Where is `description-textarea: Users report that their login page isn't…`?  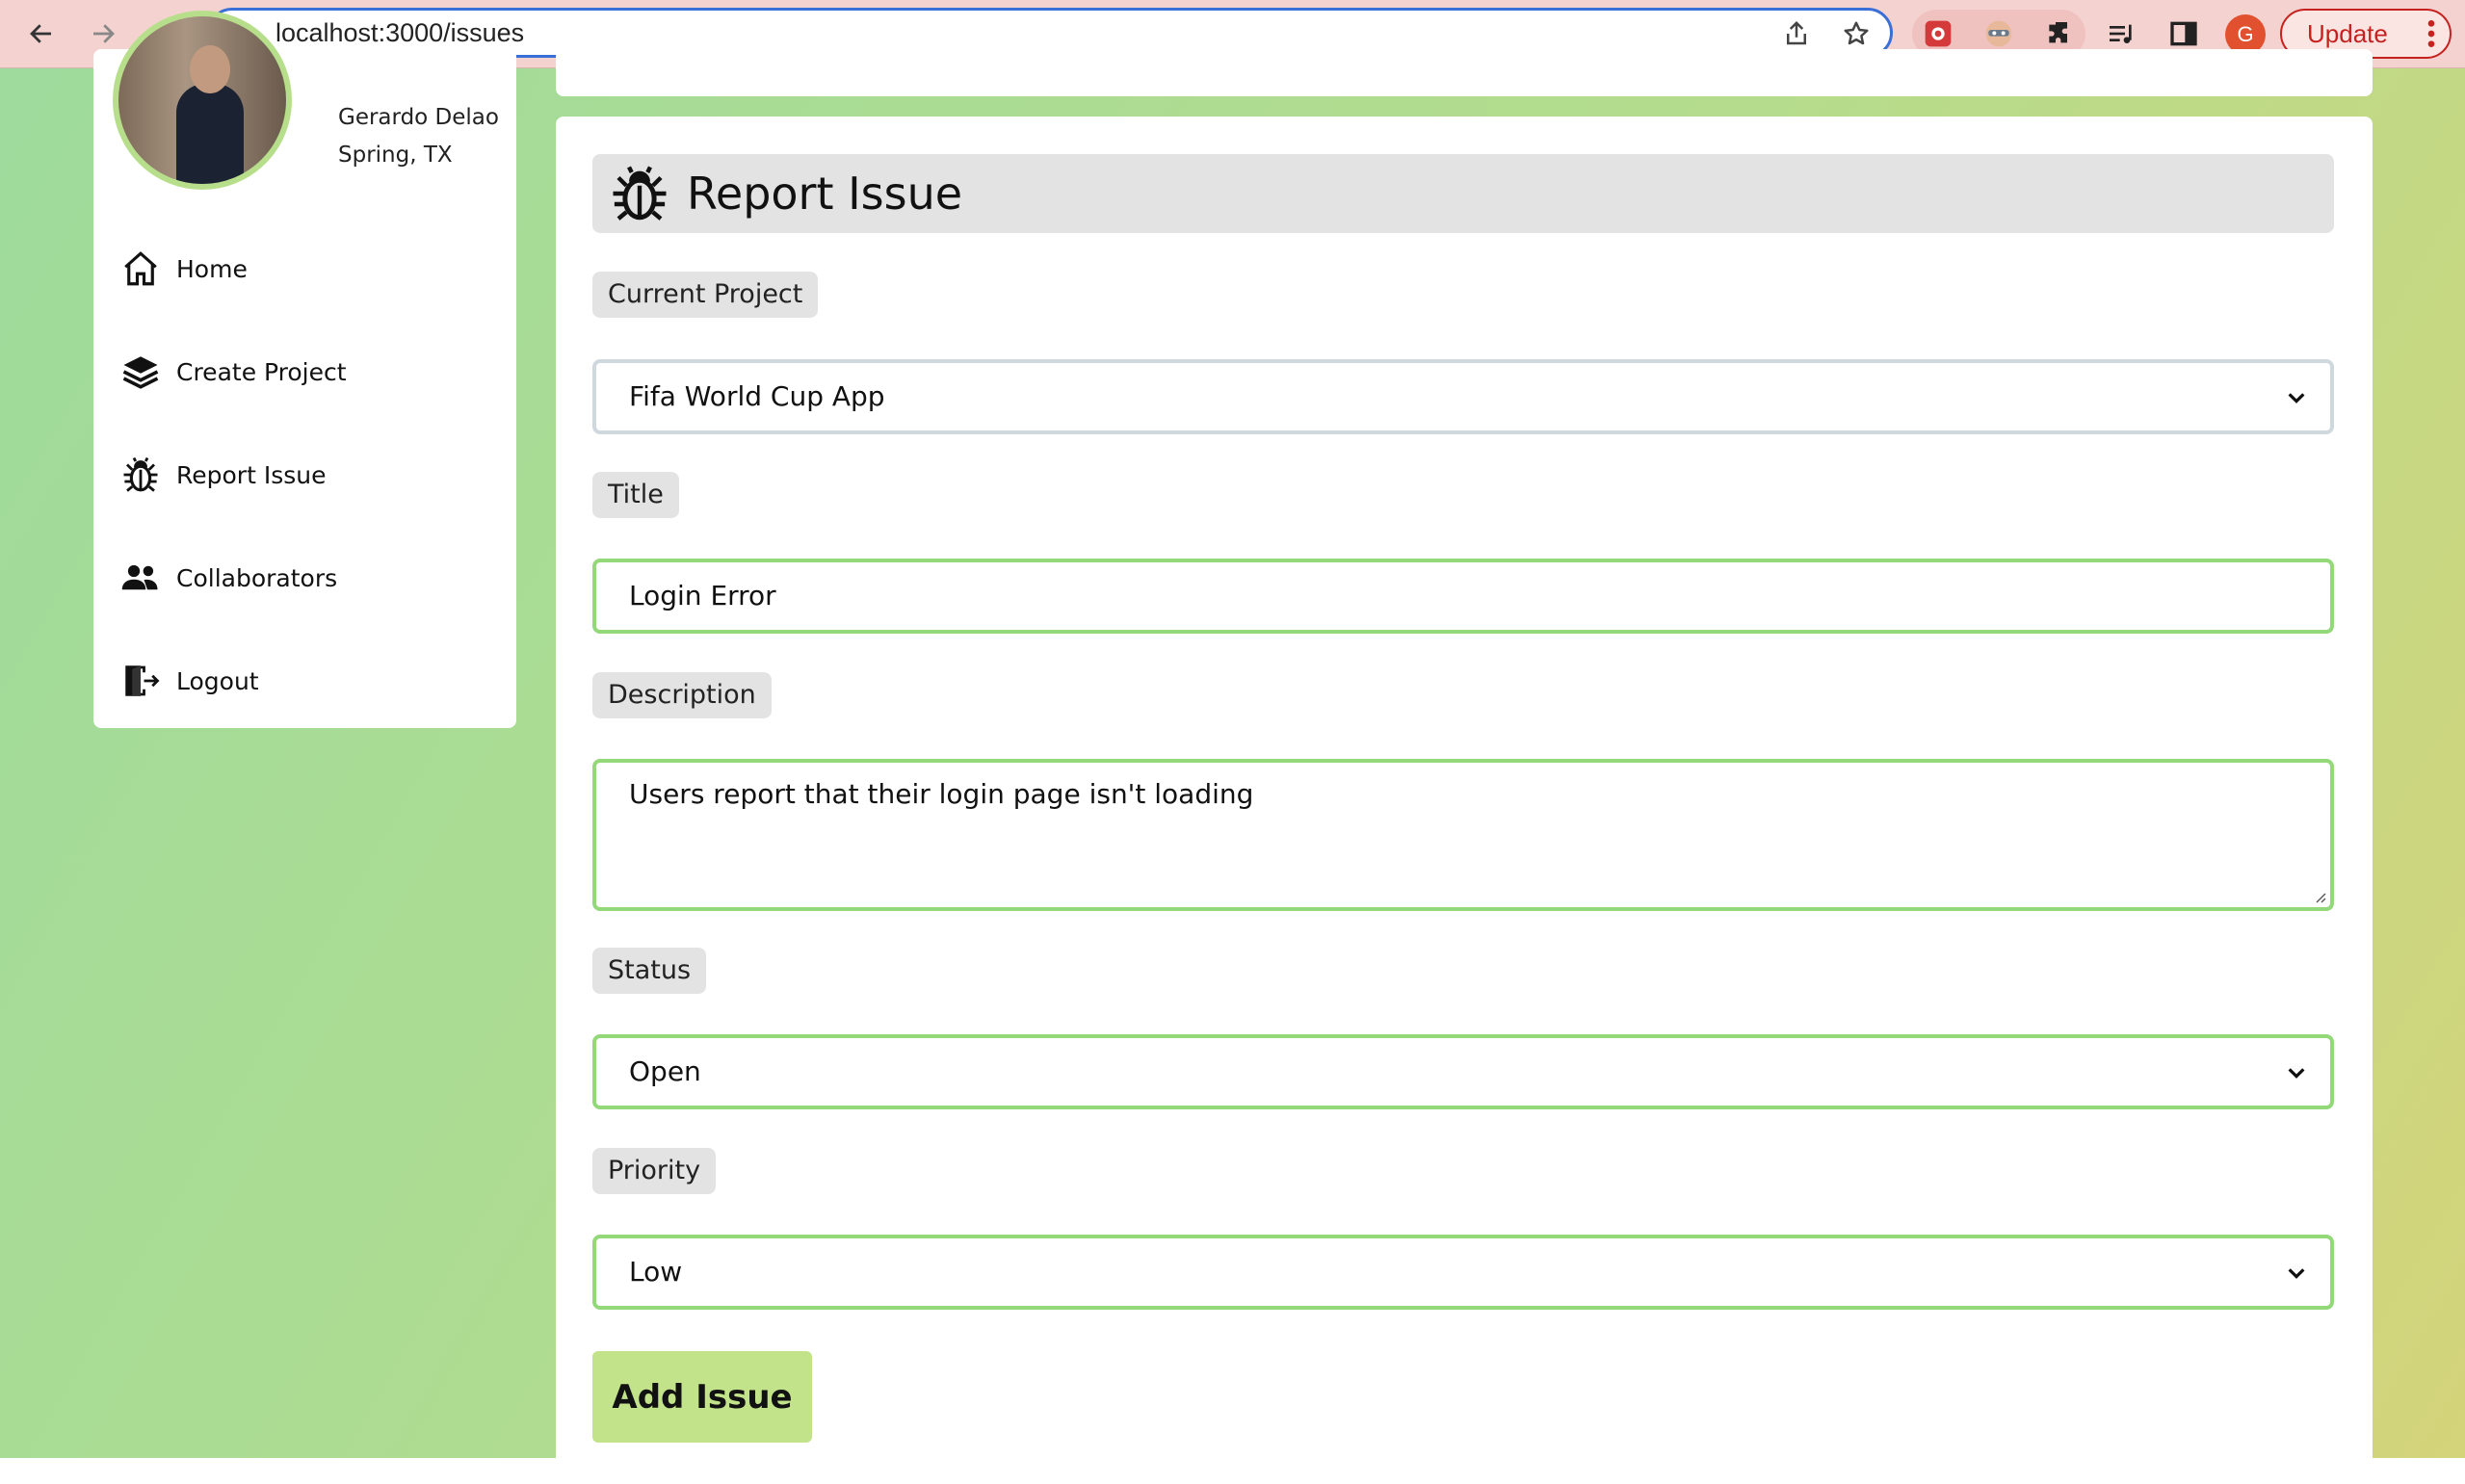
description-textarea: Users report that their login page isn't… is located at coordinates (1463, 835).